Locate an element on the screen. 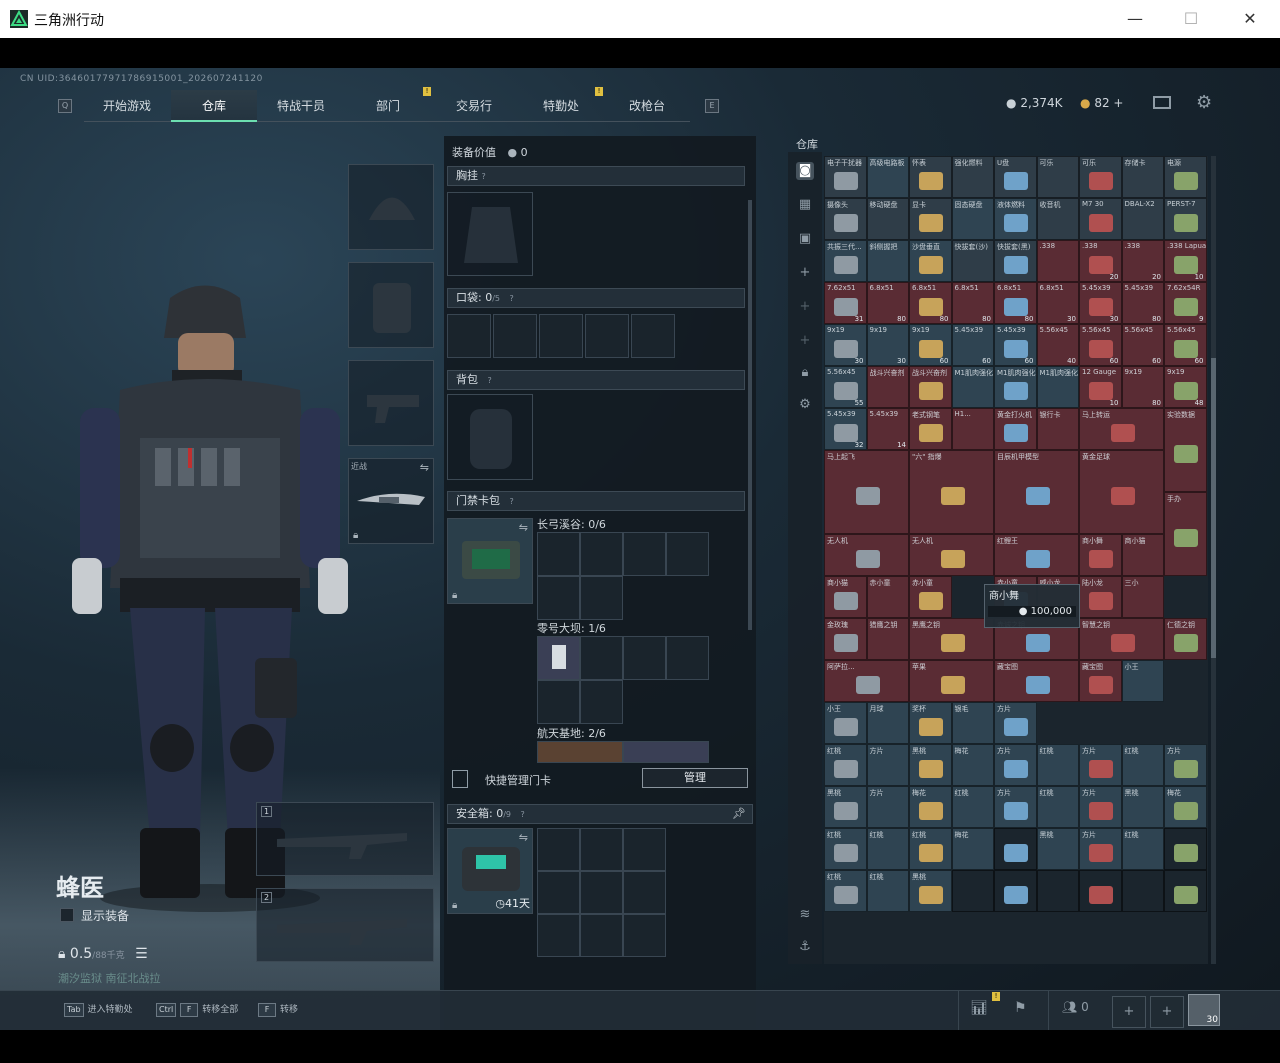  storage-item: 移动硬盘 is located at coordinates (887, 219).